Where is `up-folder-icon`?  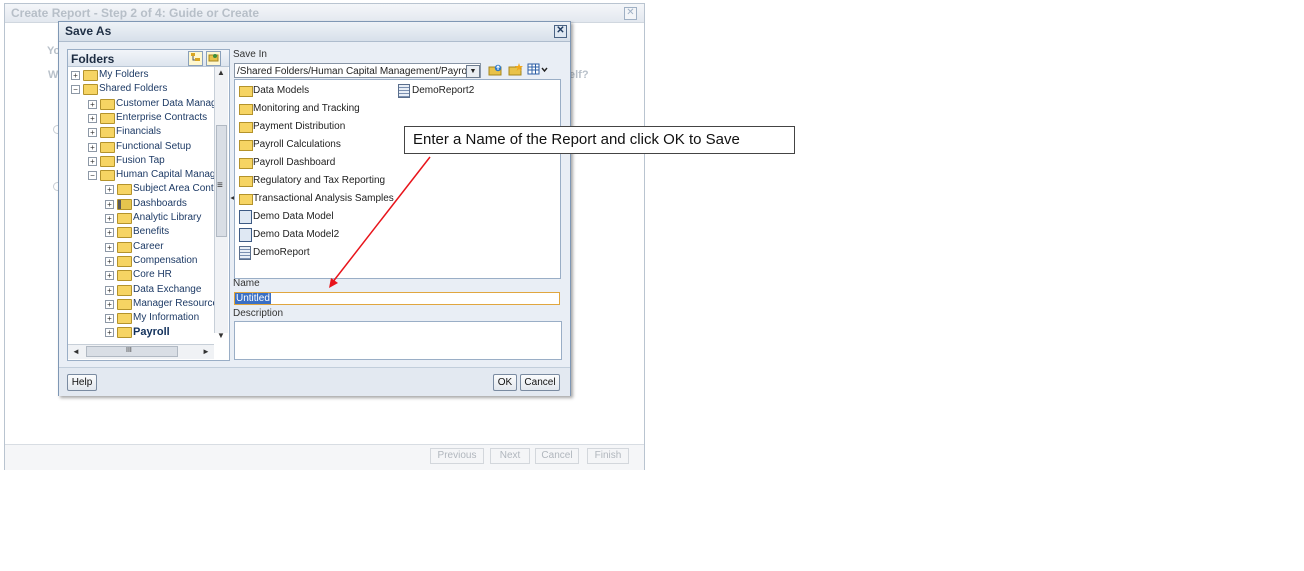 up-folder-icon is located at coordinates (495, 70).